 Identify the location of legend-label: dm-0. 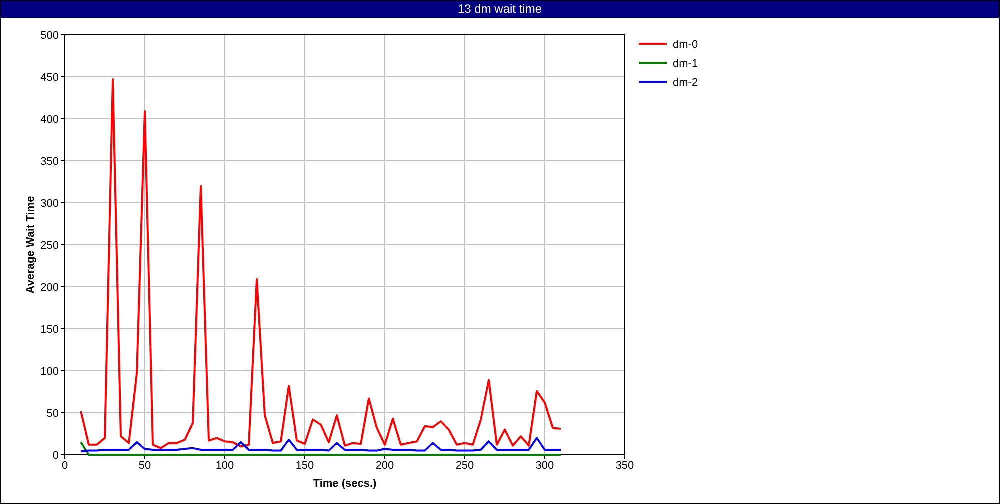
(685, 45).